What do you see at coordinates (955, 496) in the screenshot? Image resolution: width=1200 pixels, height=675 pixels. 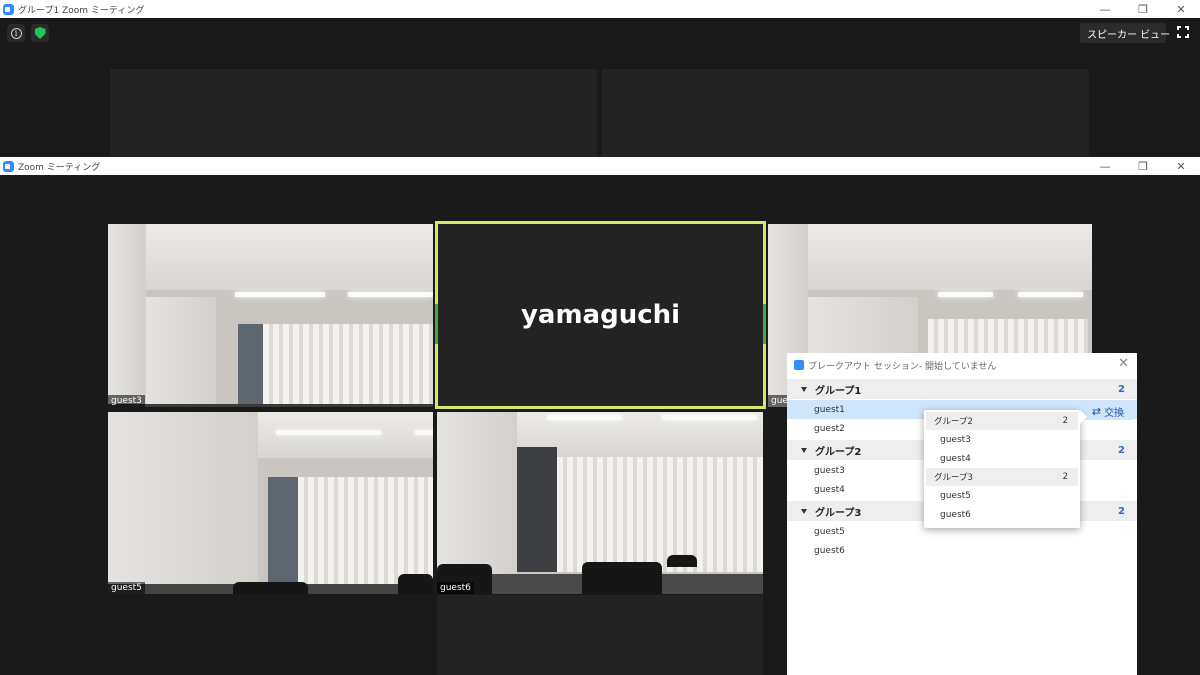 I see `popup-participant-guest5: guest5` at bounding box center [955, 496].